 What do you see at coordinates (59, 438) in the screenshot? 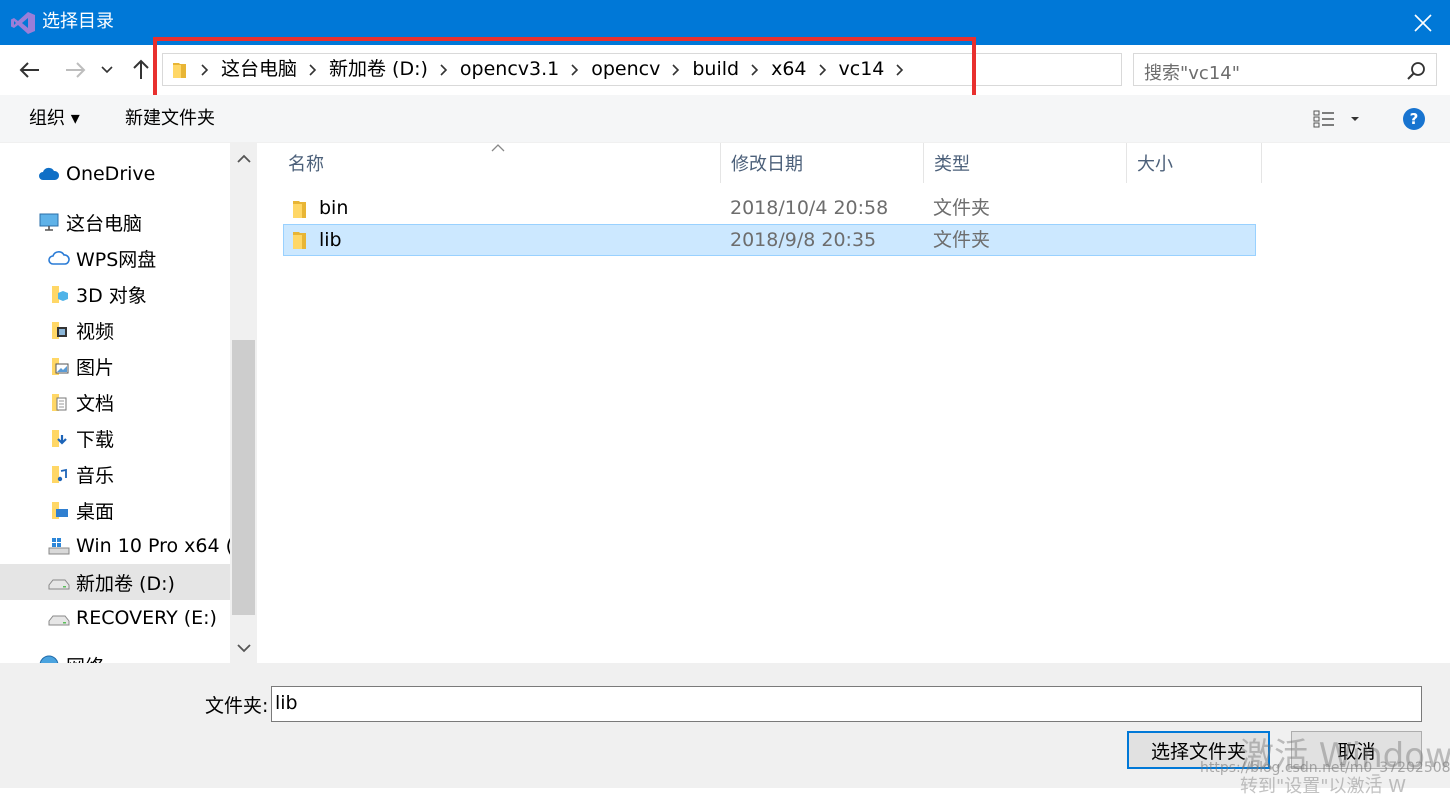
I see `folder-downloads-icon` at bounding box center [59, 438].